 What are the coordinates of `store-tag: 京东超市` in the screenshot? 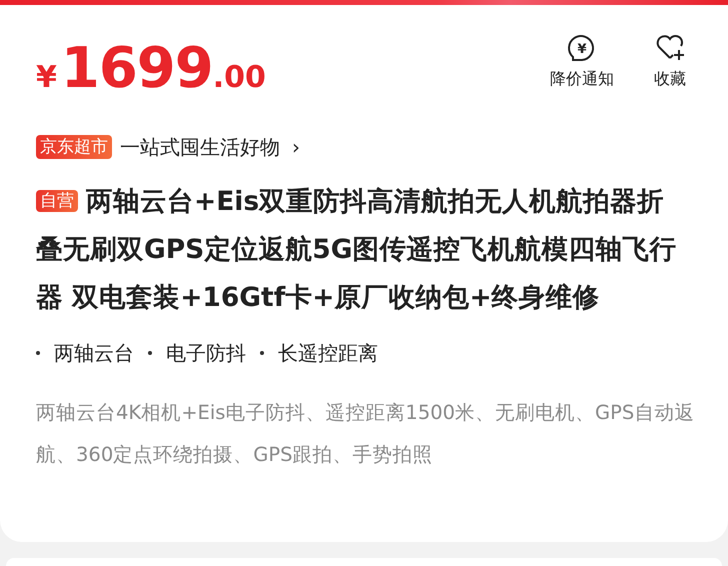 It's located at (74, 147).